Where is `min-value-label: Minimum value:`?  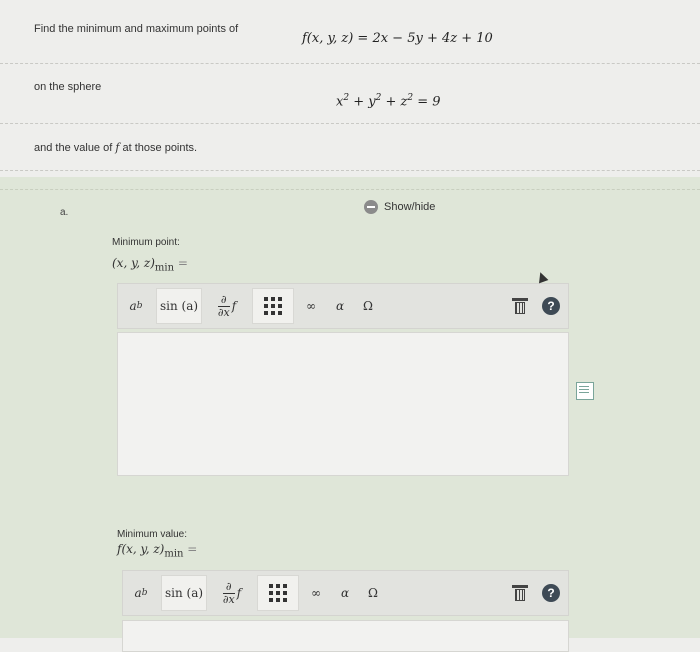 min-value-label: Minimum value: is located at coordinates (152, 534).